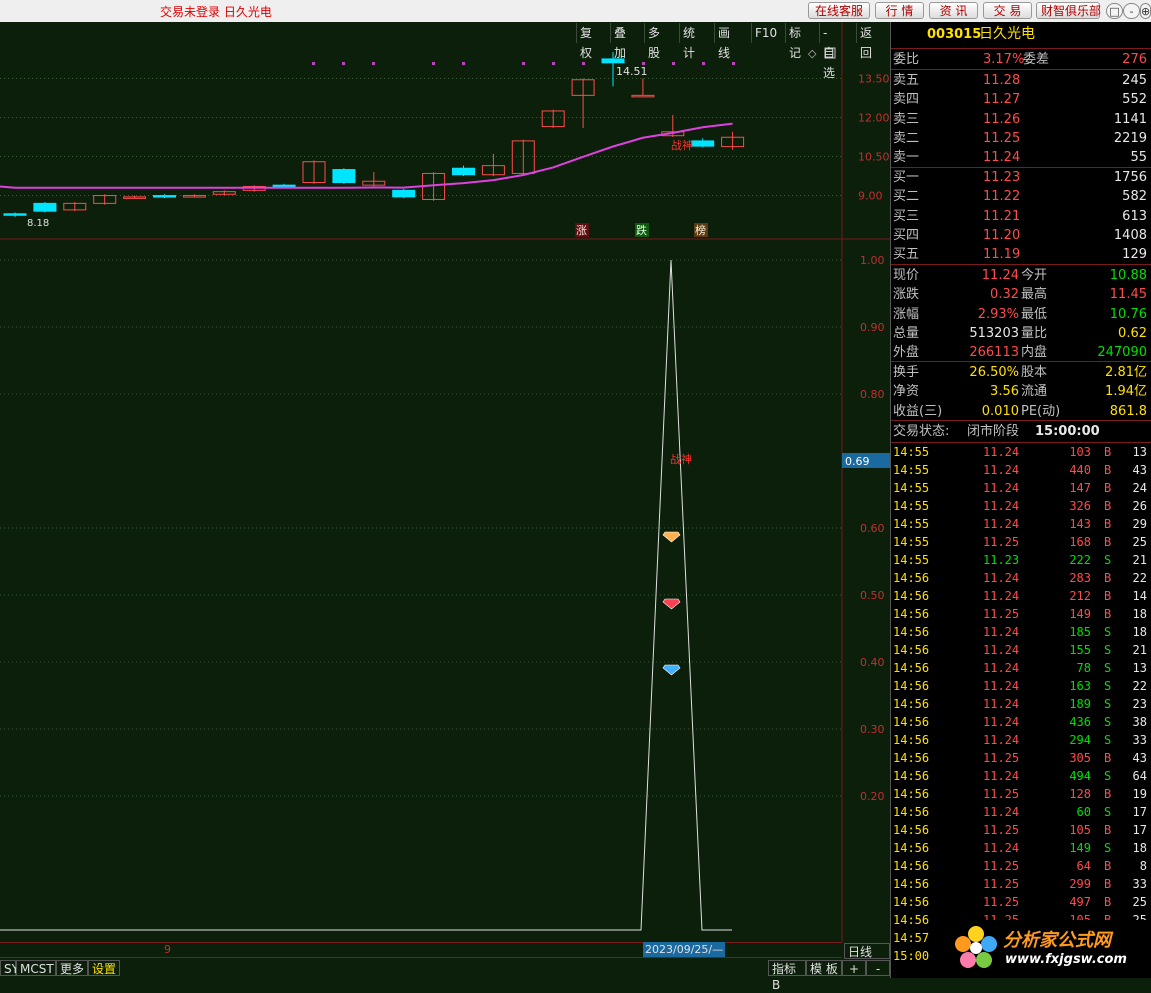 Image resolution: width=1151 pixels, height=993 pixels. Describe the element at coordinates (1021, 138) in the screenshot. I see `ask-level-row: 卖二 11.25 2219` at that location.